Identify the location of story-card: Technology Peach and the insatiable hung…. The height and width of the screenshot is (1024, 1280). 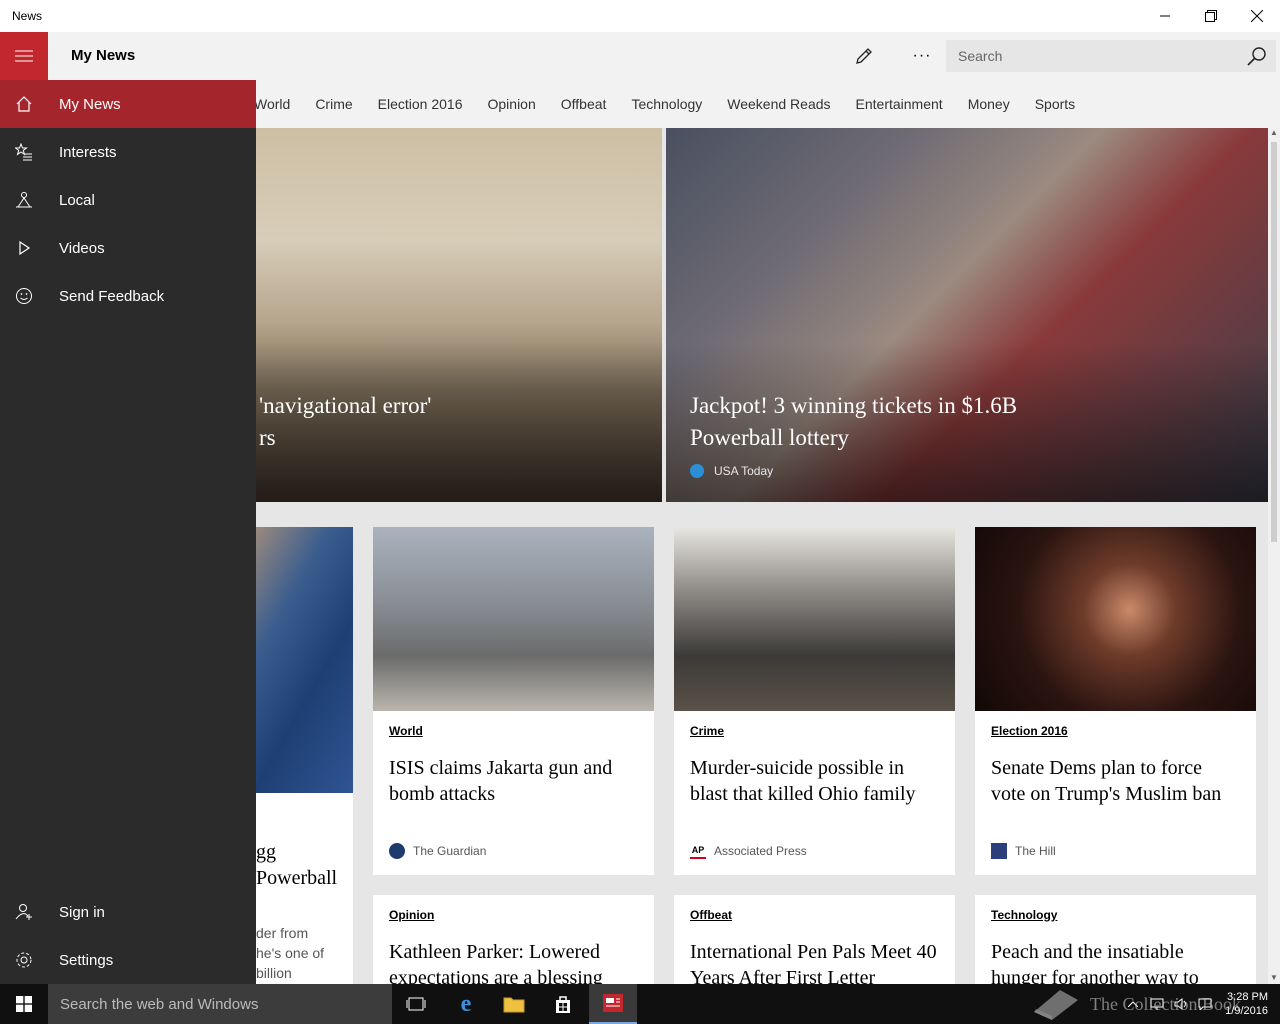
(1115, 939).